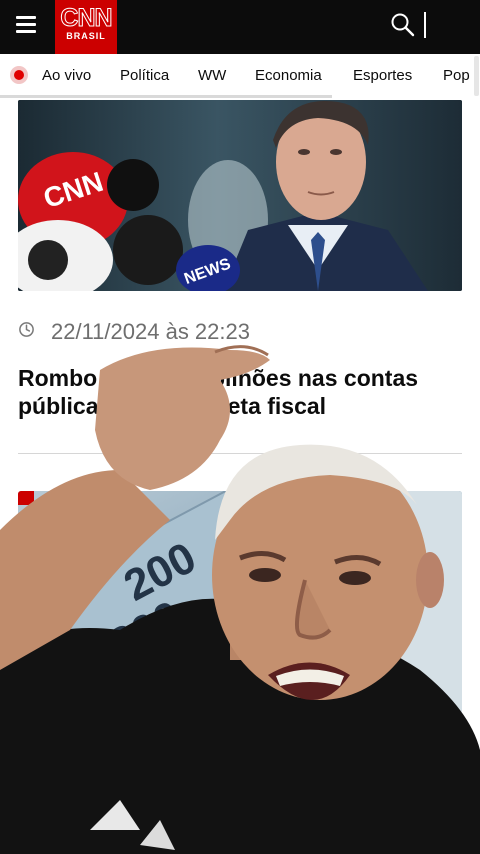 This screenshot has width=480, height=854. Describe the element at coordinates (476, 76) in the screenshot. I see `page-scrollbar` at that location.